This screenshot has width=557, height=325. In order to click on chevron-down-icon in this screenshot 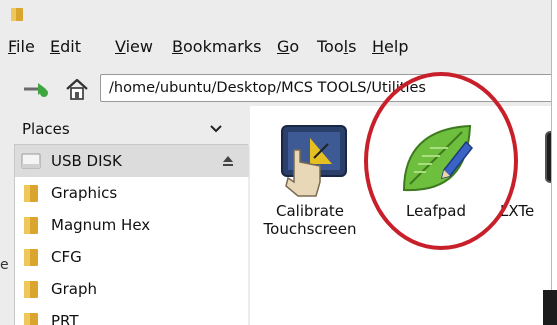, I will do `click(216, 129)`.